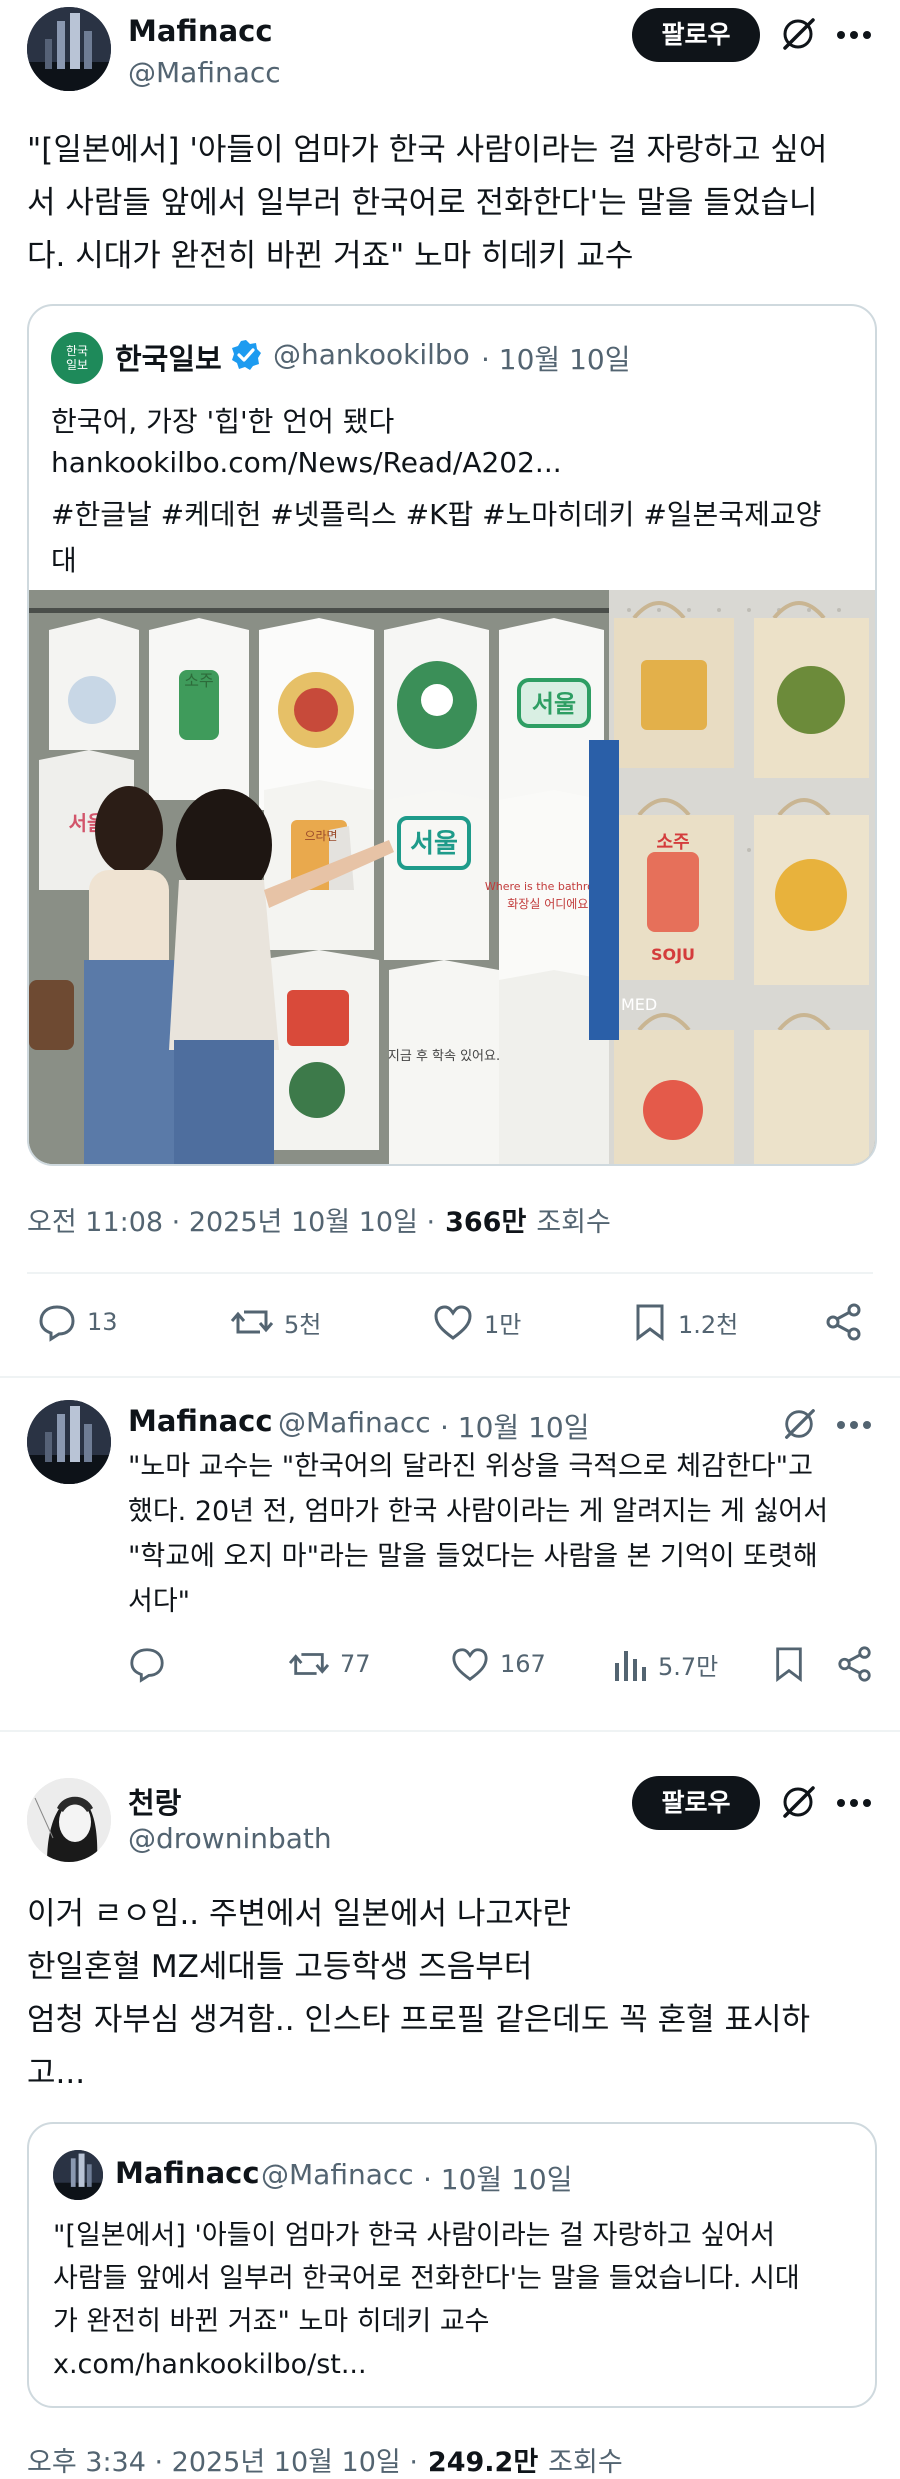  What do you see at coordinates (483, 2462) in the screenshot?
I see `view-count: 249.2만` at bounding box center [483, 2462].